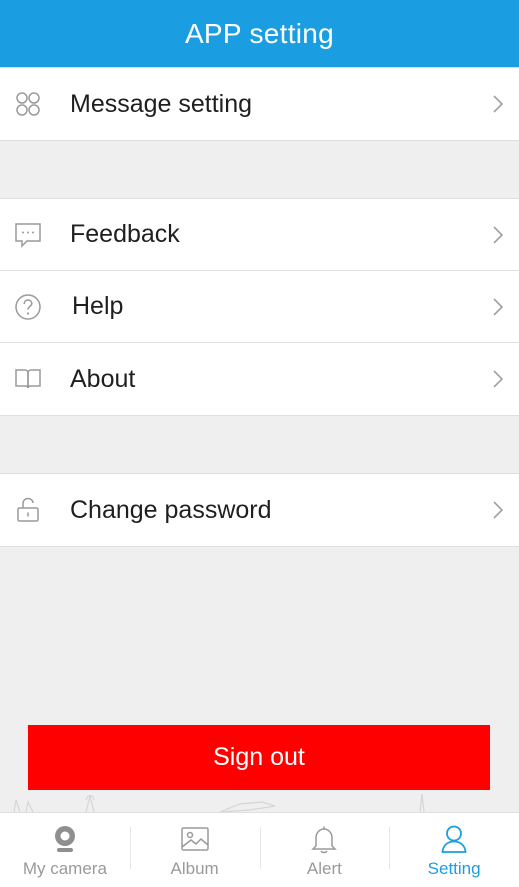  I want to click on page-title: APP setting, so click(259, 33).